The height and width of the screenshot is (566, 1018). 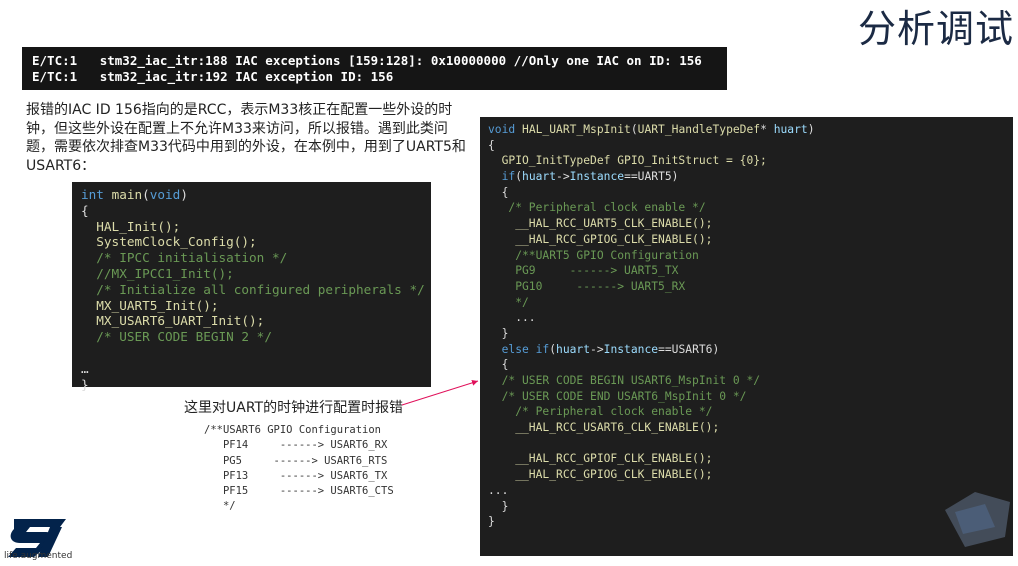 I want to click on gpio-line: */, so click(x=220, y=506).